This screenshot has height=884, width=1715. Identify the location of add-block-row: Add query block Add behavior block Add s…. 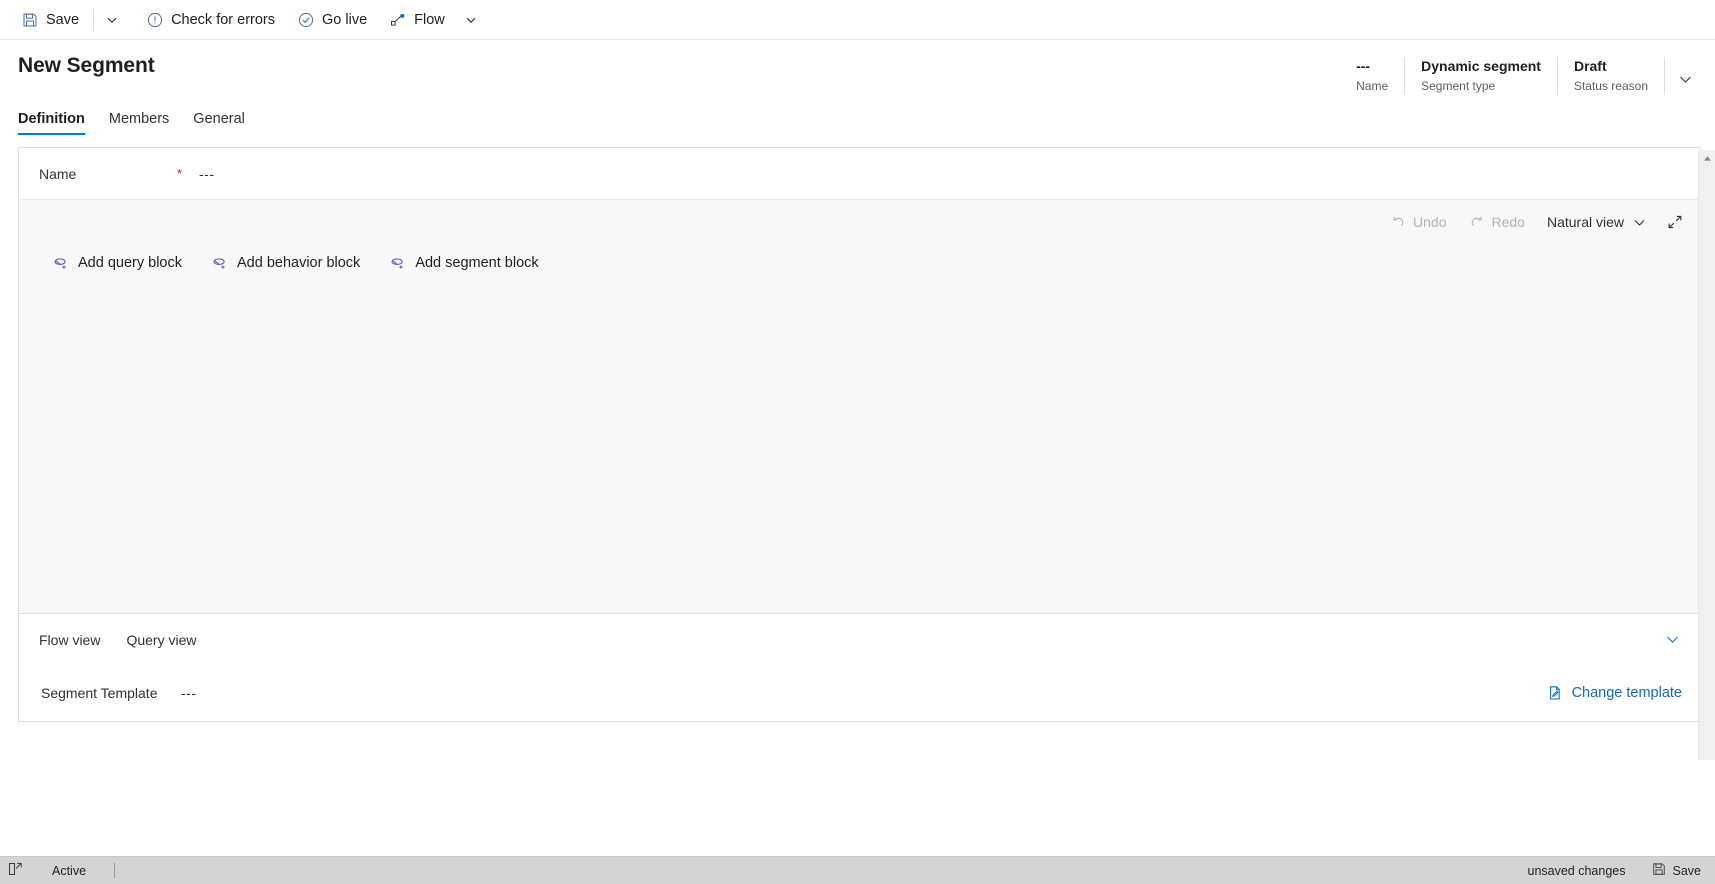
(859, 263).